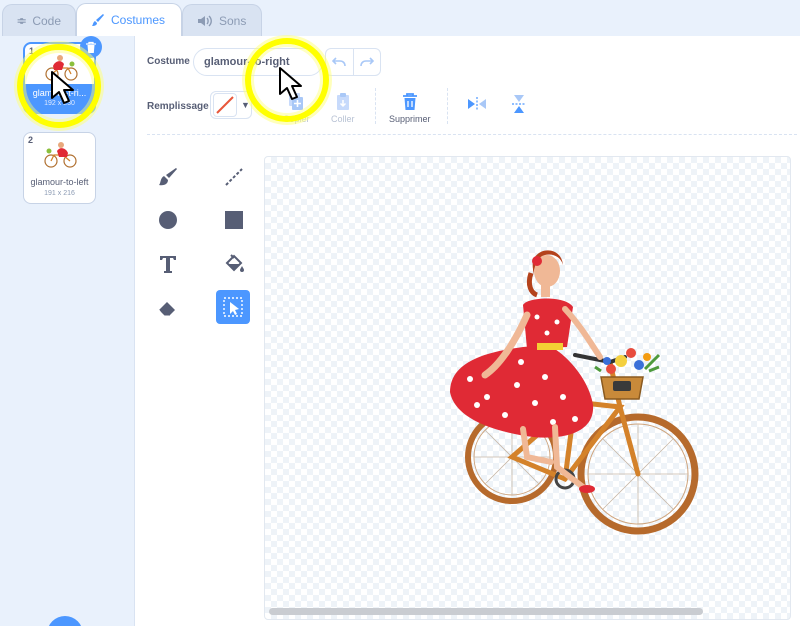 This screenshot has height=626, width=800. I want to click on flip-horizontal-icon, so click(477, 104).